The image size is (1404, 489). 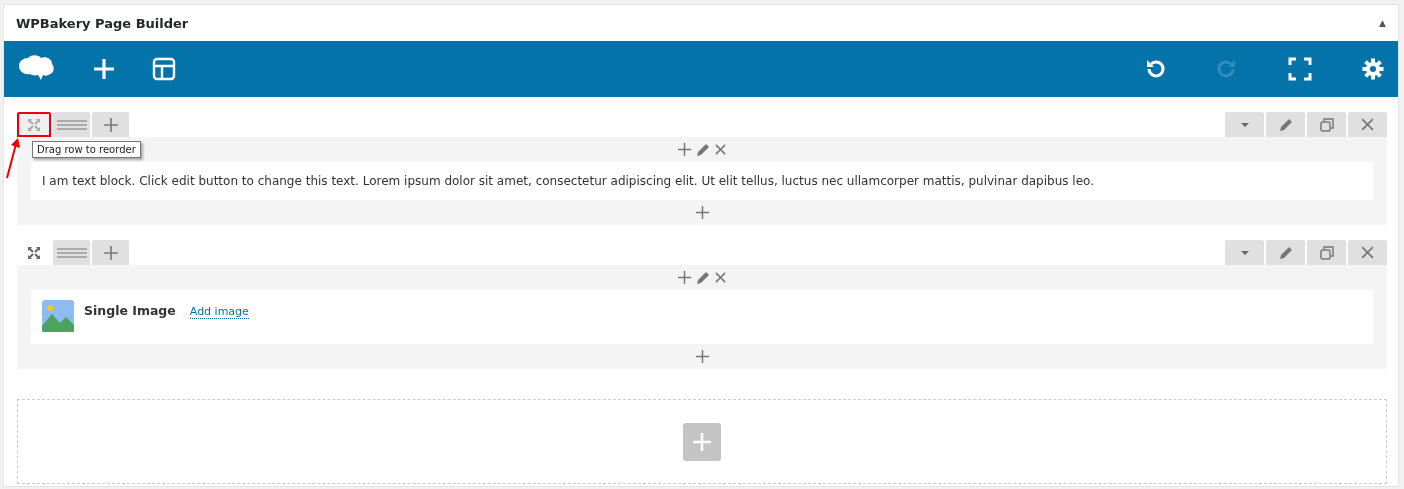 What do you see at coordinates (1300, 69) in the screenshot?
I see `fullscreen-icon` at bounding box center [1300, 69].